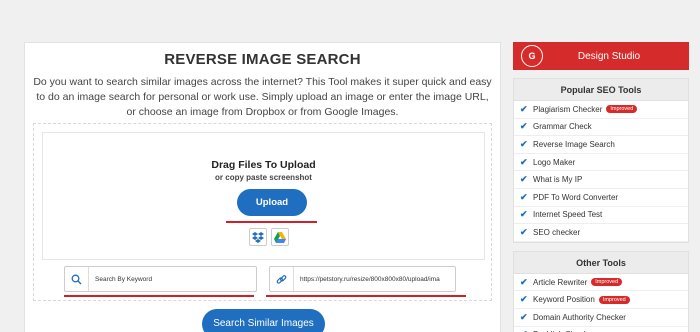  I want to click on panel-title: Other Tools, so click(601, 262).